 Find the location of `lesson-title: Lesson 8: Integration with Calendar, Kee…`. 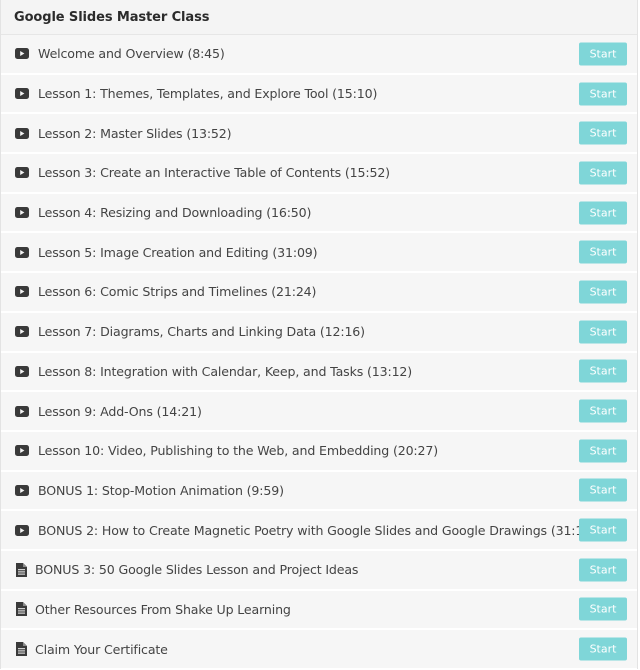

lesson-title: Lesson 8: Integration with Calendar, Kee… is located at coordinates (225, 371).